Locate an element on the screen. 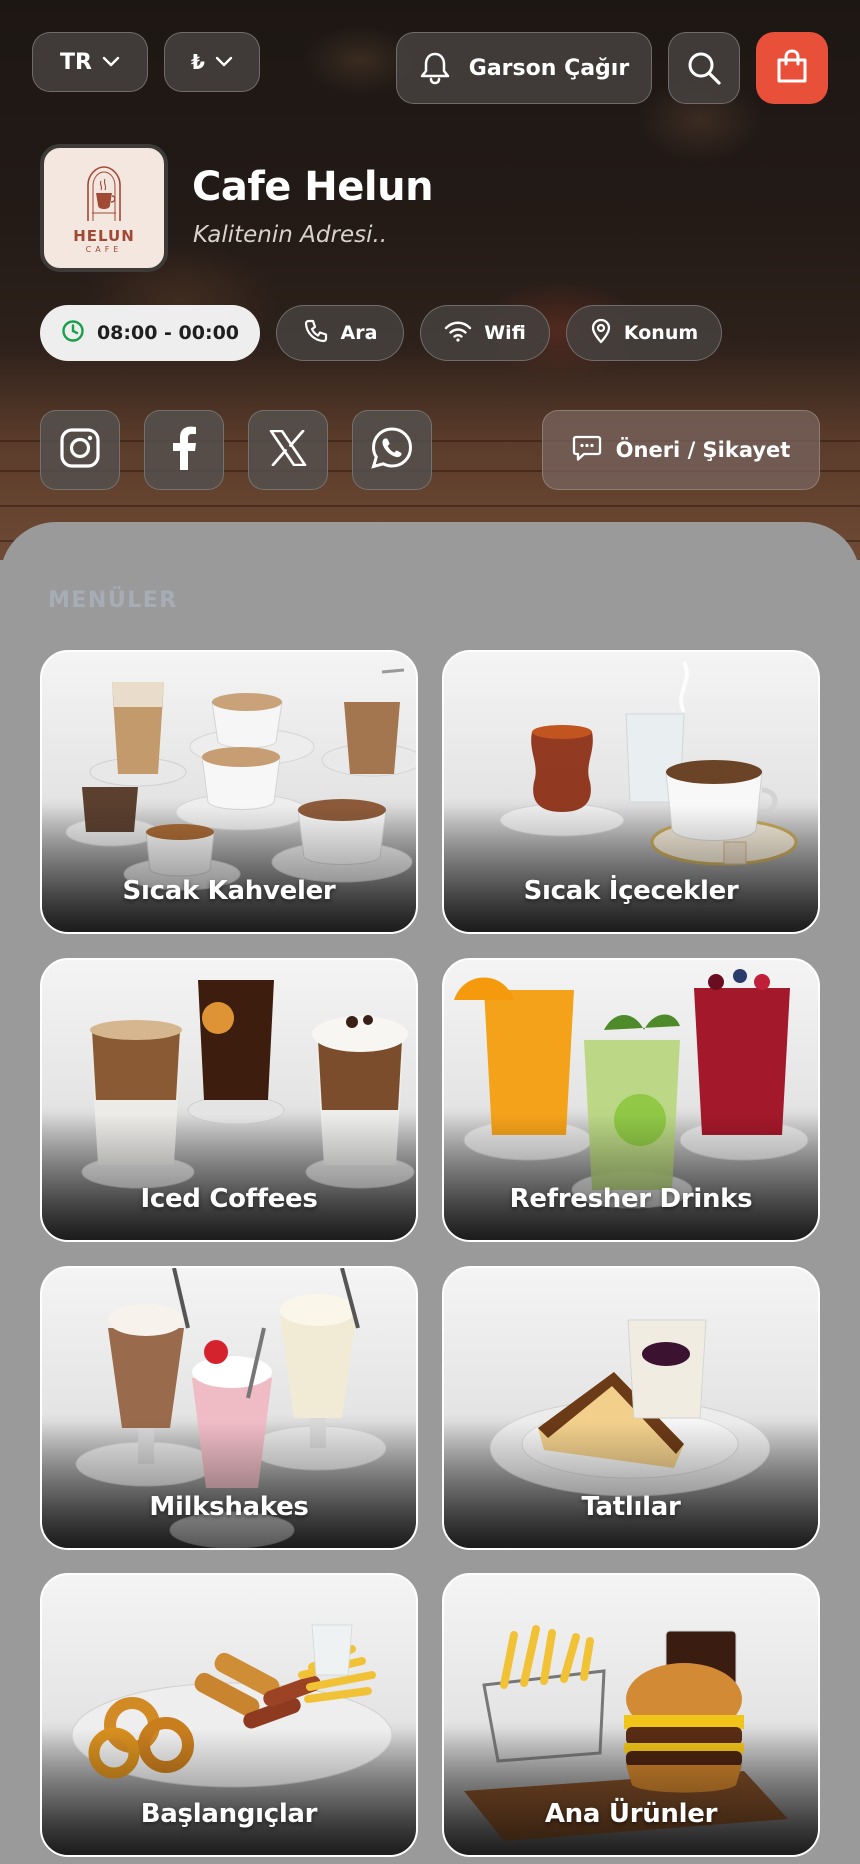 This screenshot has height=1864, width=860. menu-section-title: MENÜLER is located at coordinates (113, 600).